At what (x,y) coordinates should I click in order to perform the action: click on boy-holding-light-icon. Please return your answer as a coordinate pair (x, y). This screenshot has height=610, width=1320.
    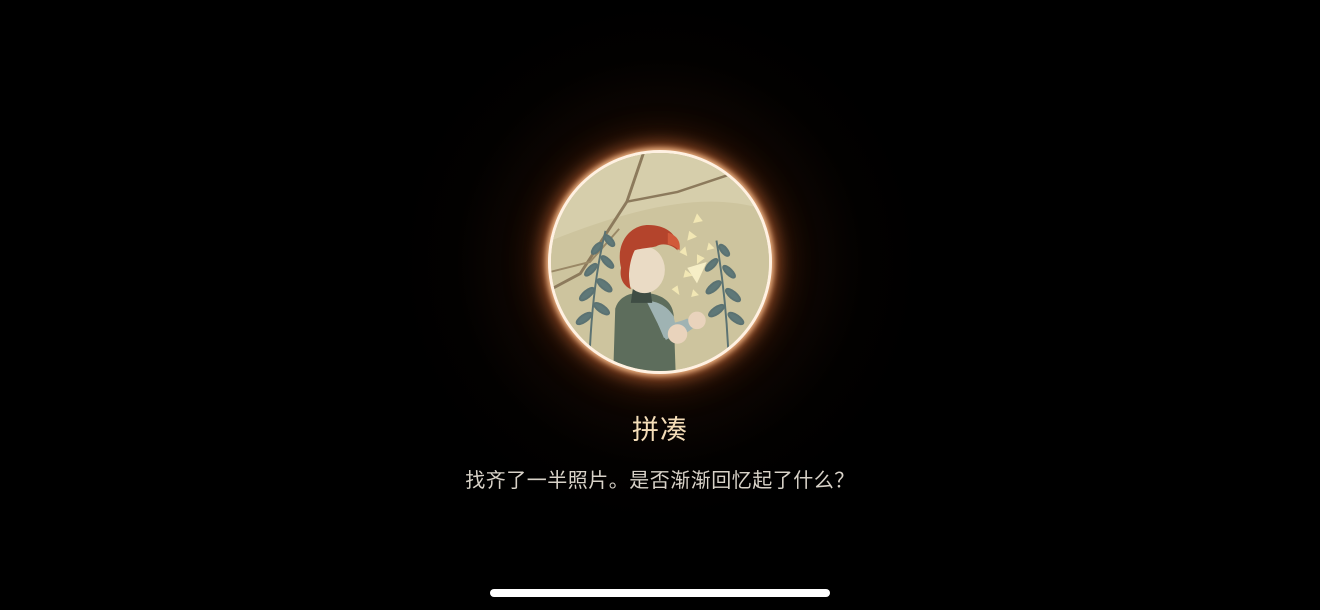
    Looking at the image, I should click on (660, 262).